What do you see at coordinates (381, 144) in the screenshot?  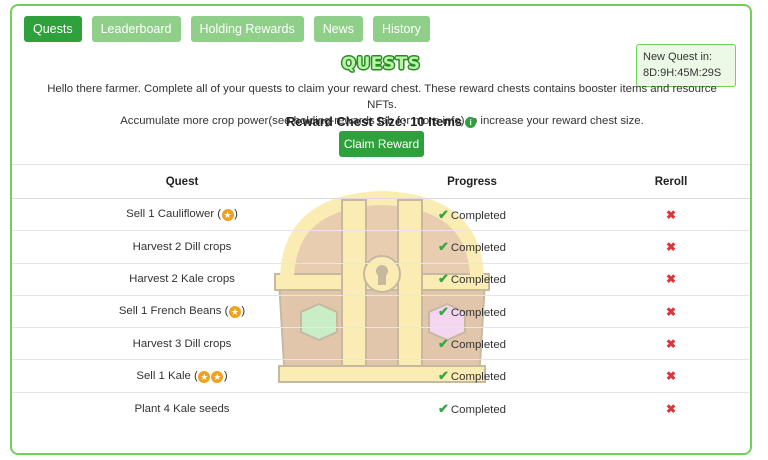 I see `claim-reward-button: Claim Reward` at bounding box center [381, 144].